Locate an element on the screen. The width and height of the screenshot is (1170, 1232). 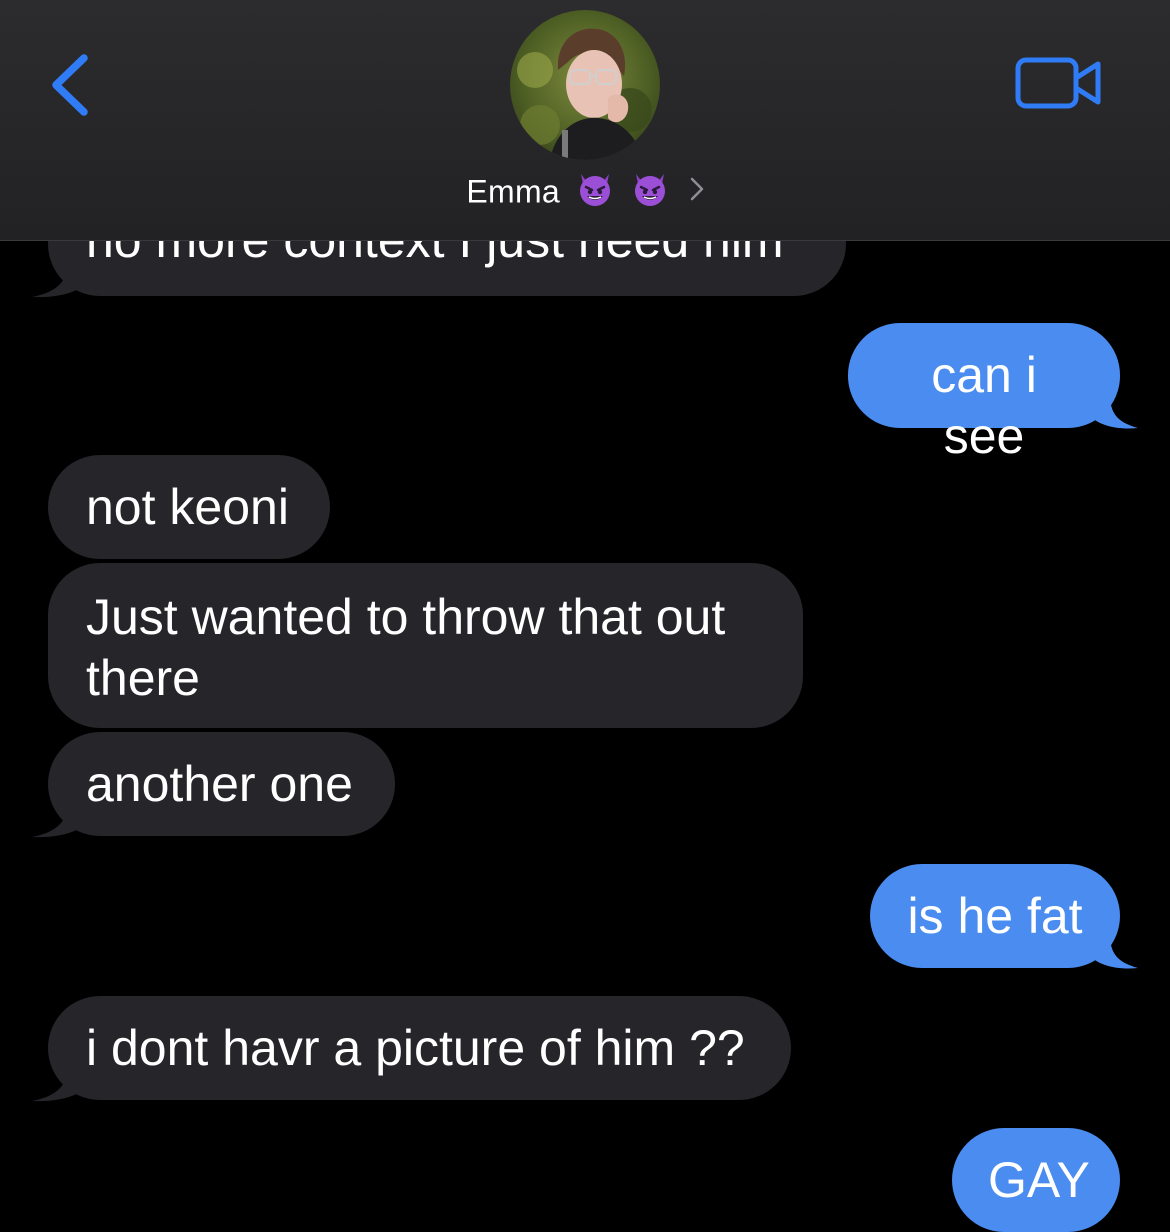
message-bubble-incoming: another one is located at coordinates (221, 784).